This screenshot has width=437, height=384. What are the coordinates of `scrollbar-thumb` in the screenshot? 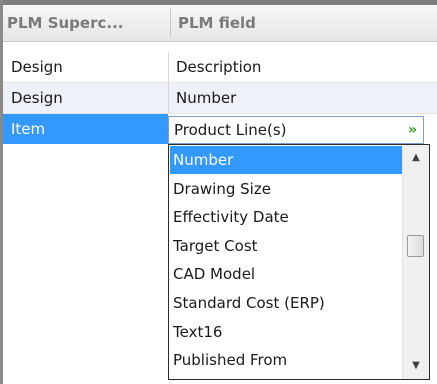 It's located at (415, 246).